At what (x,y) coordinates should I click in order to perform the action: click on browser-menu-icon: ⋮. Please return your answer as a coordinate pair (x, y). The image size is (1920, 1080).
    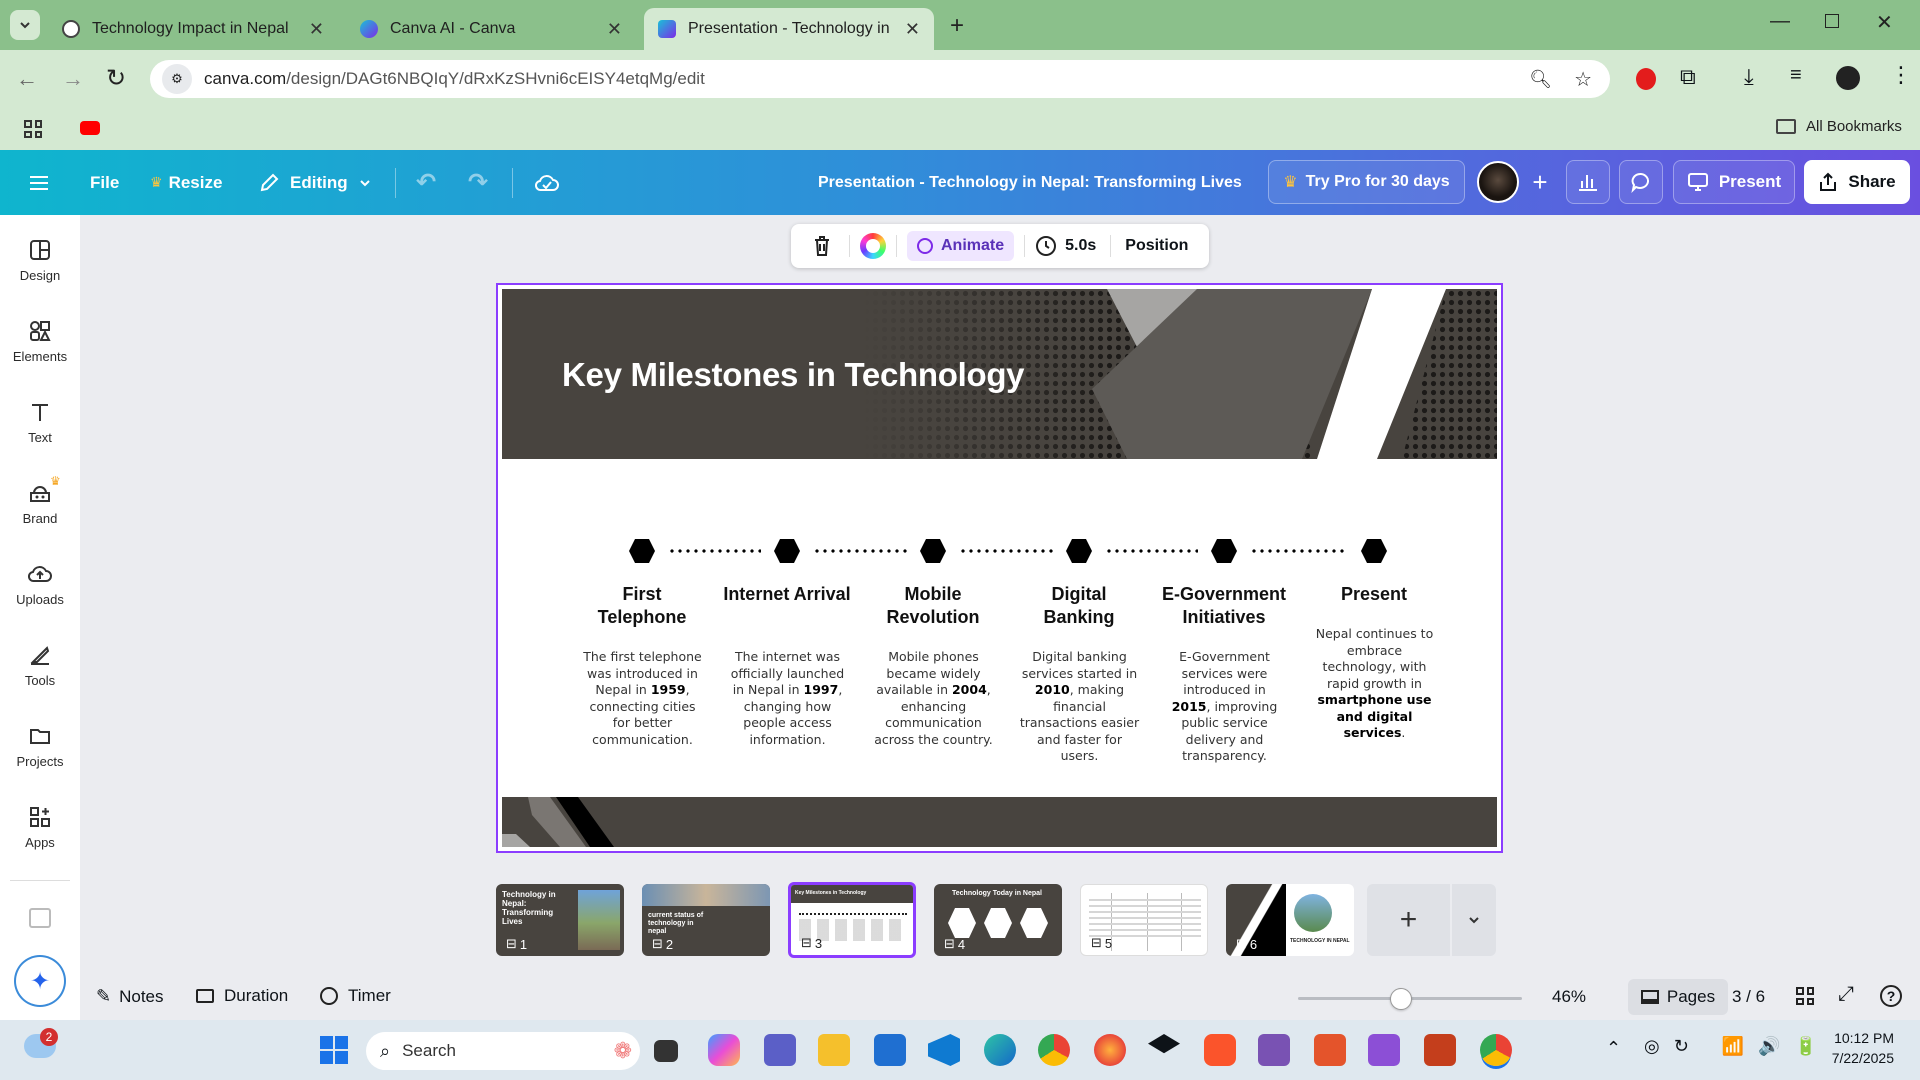
    Looking at the image, I should click on (1901, 75).